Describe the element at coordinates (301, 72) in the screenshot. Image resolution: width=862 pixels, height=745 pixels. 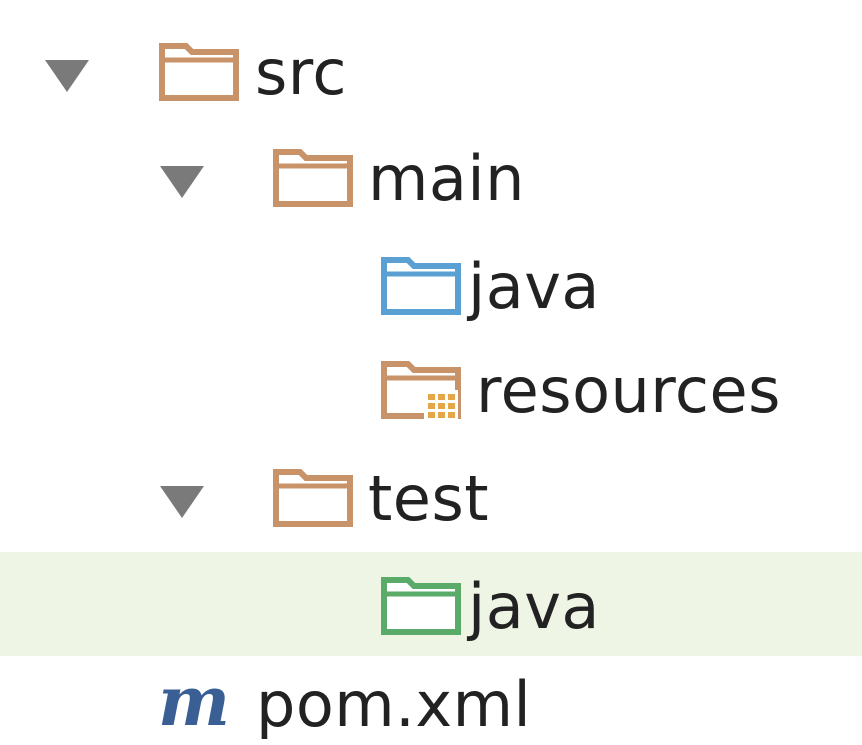
I see `tree-label: src` at that location.